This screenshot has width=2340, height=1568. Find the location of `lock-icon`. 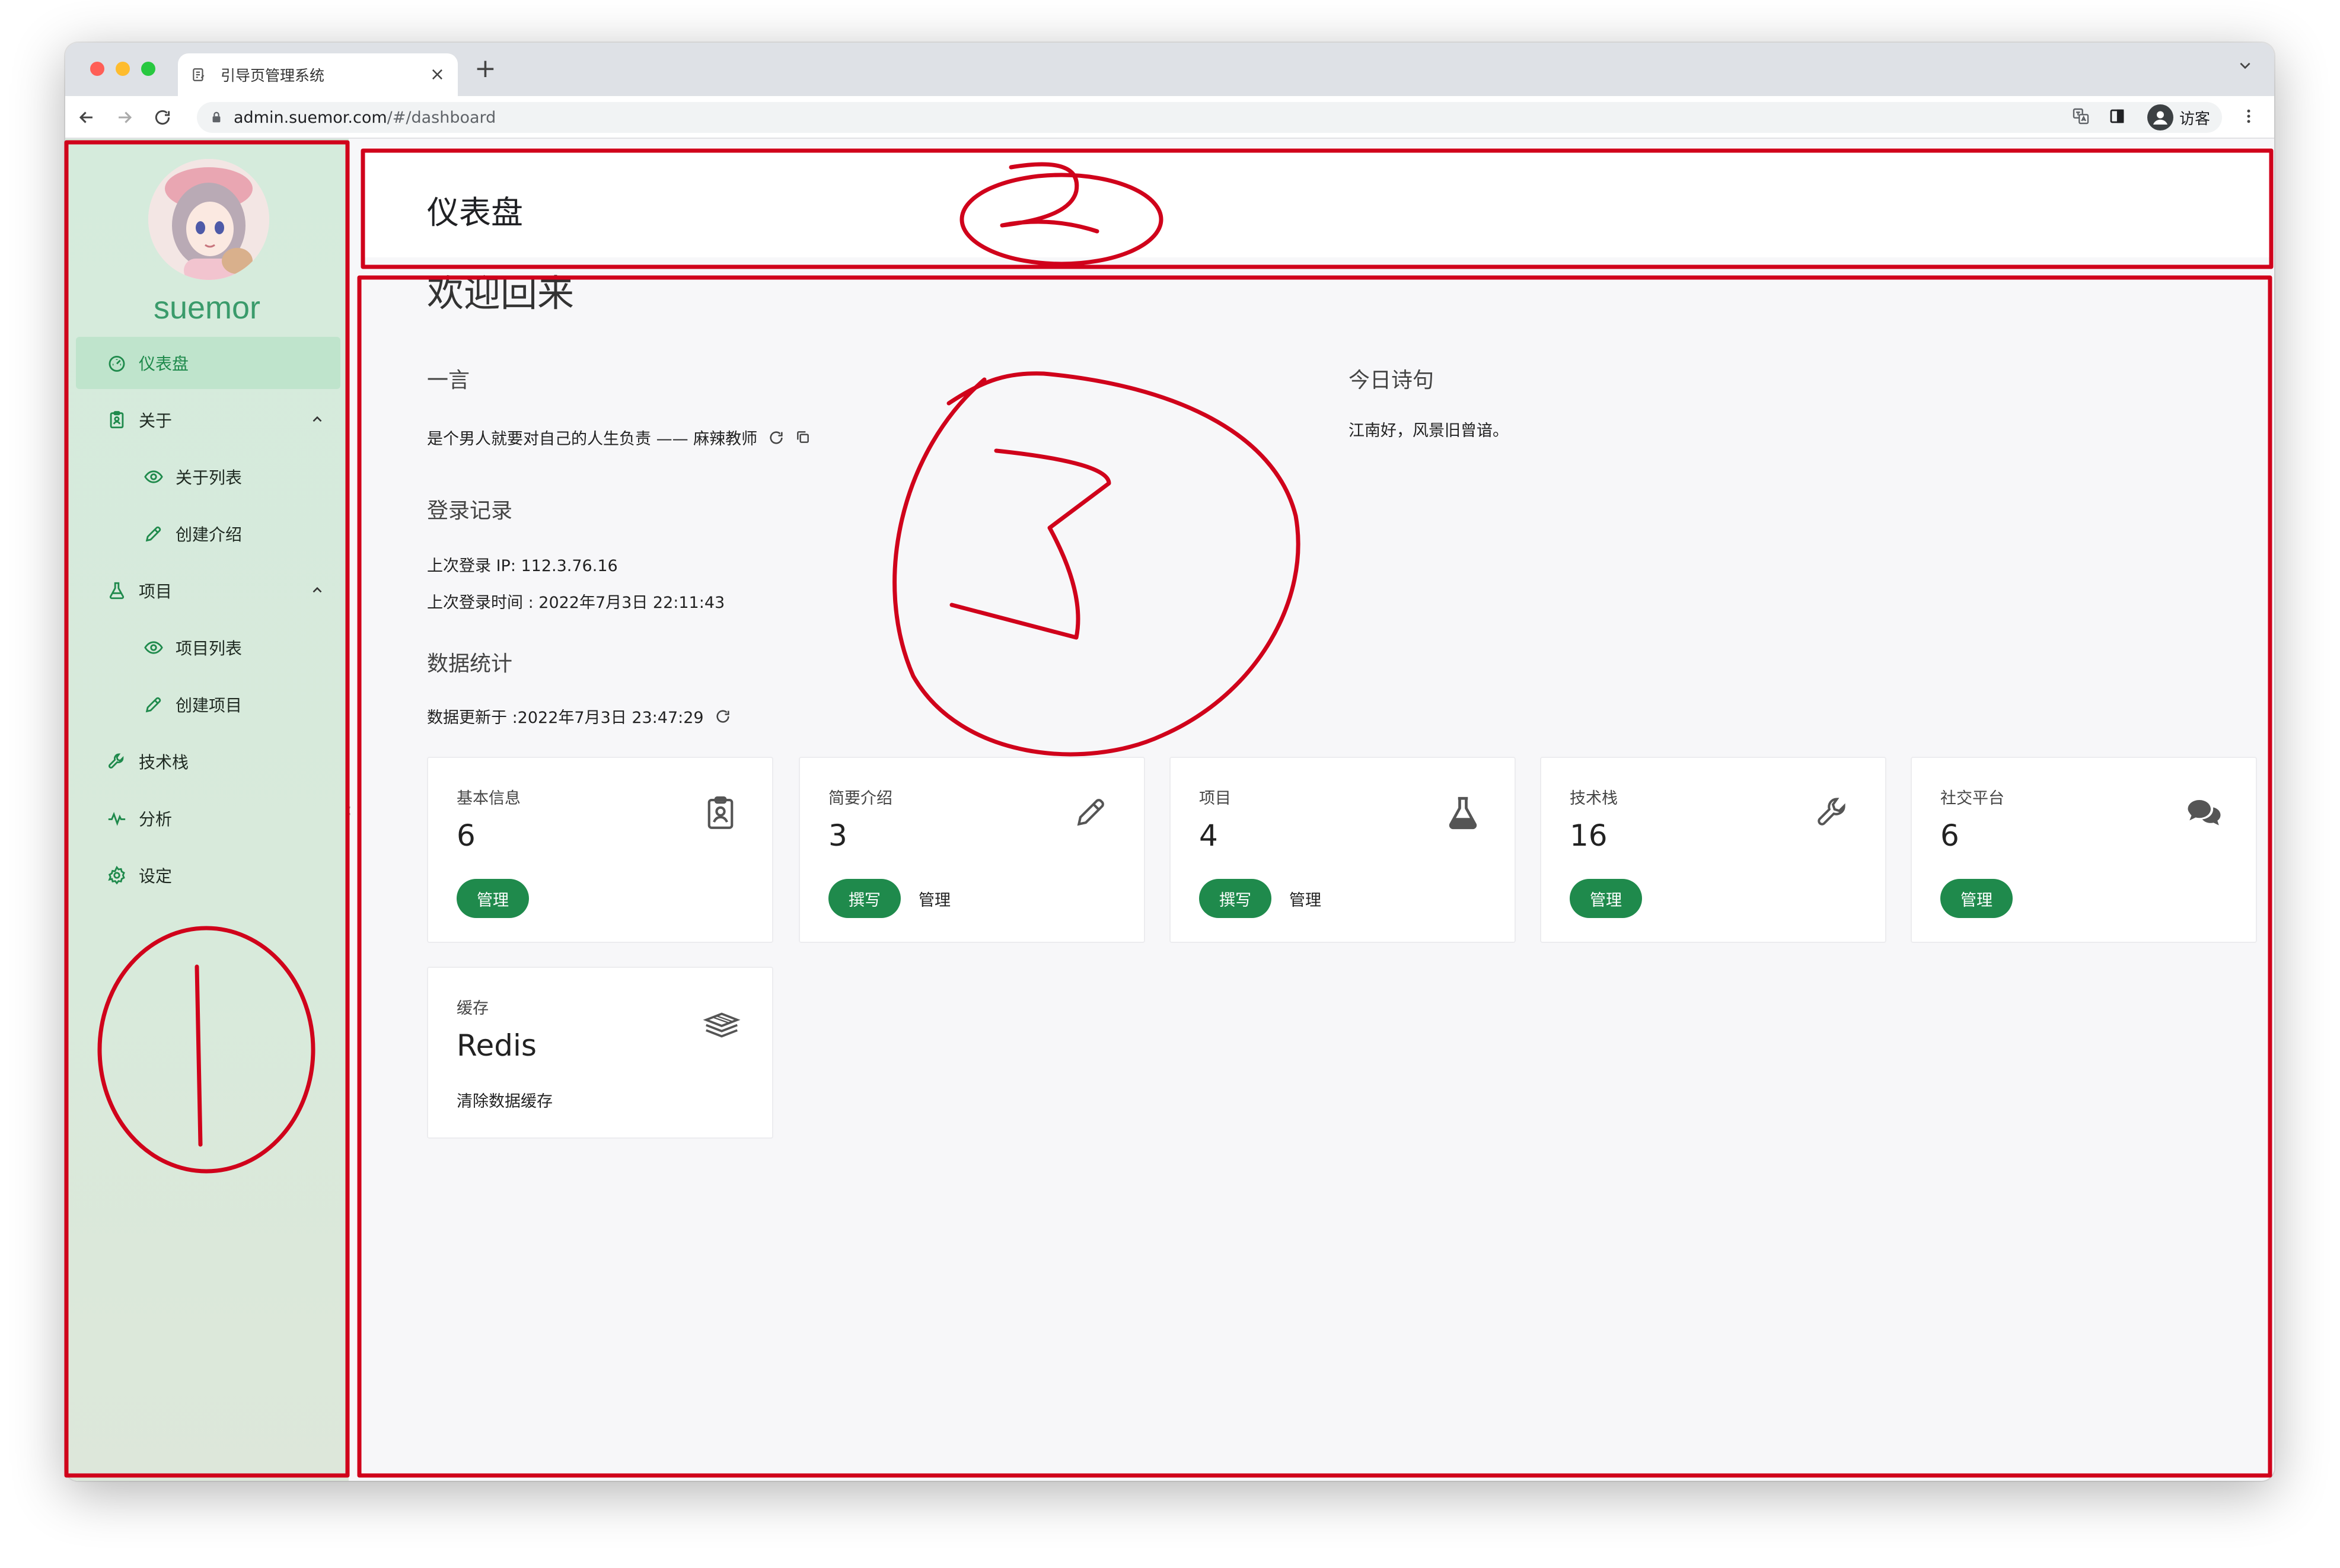

lock-icon is located at coordinates (216, 118).